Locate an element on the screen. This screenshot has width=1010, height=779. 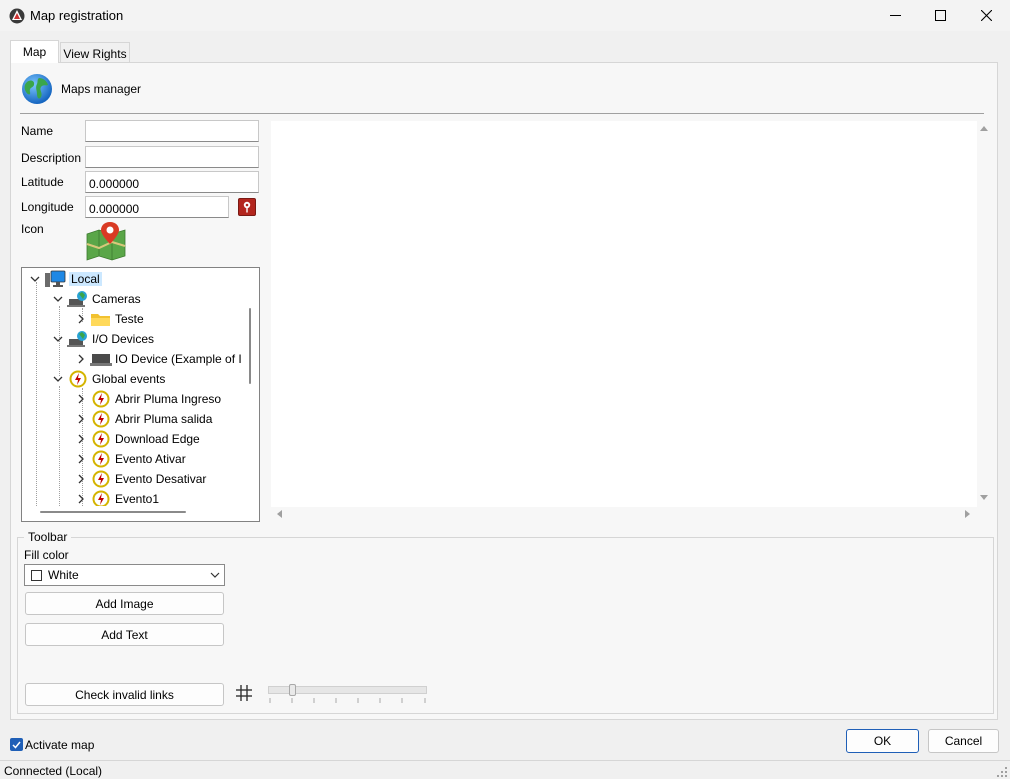
map-vertical-scrollbar is located at coordinates (984, 314).